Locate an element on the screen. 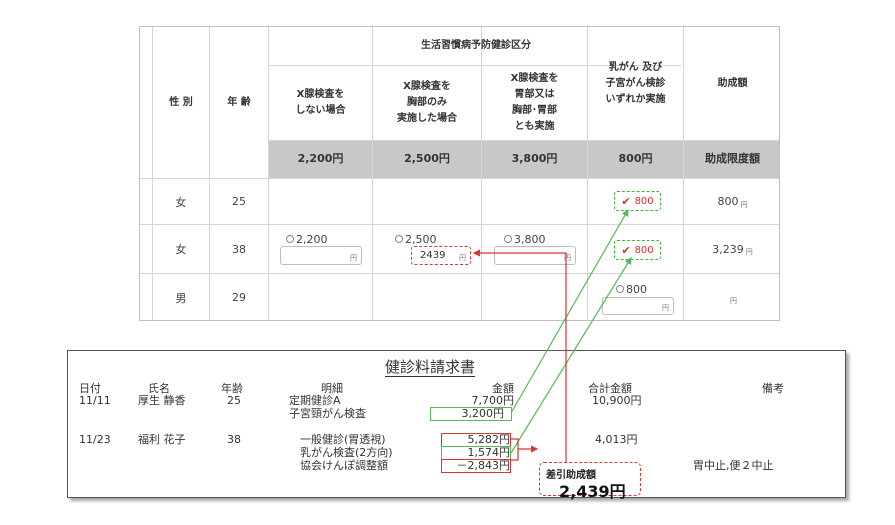 The width and height of the screenshot is (895, 525). green-arrow-entry2 is located at coordinates (571, 355).